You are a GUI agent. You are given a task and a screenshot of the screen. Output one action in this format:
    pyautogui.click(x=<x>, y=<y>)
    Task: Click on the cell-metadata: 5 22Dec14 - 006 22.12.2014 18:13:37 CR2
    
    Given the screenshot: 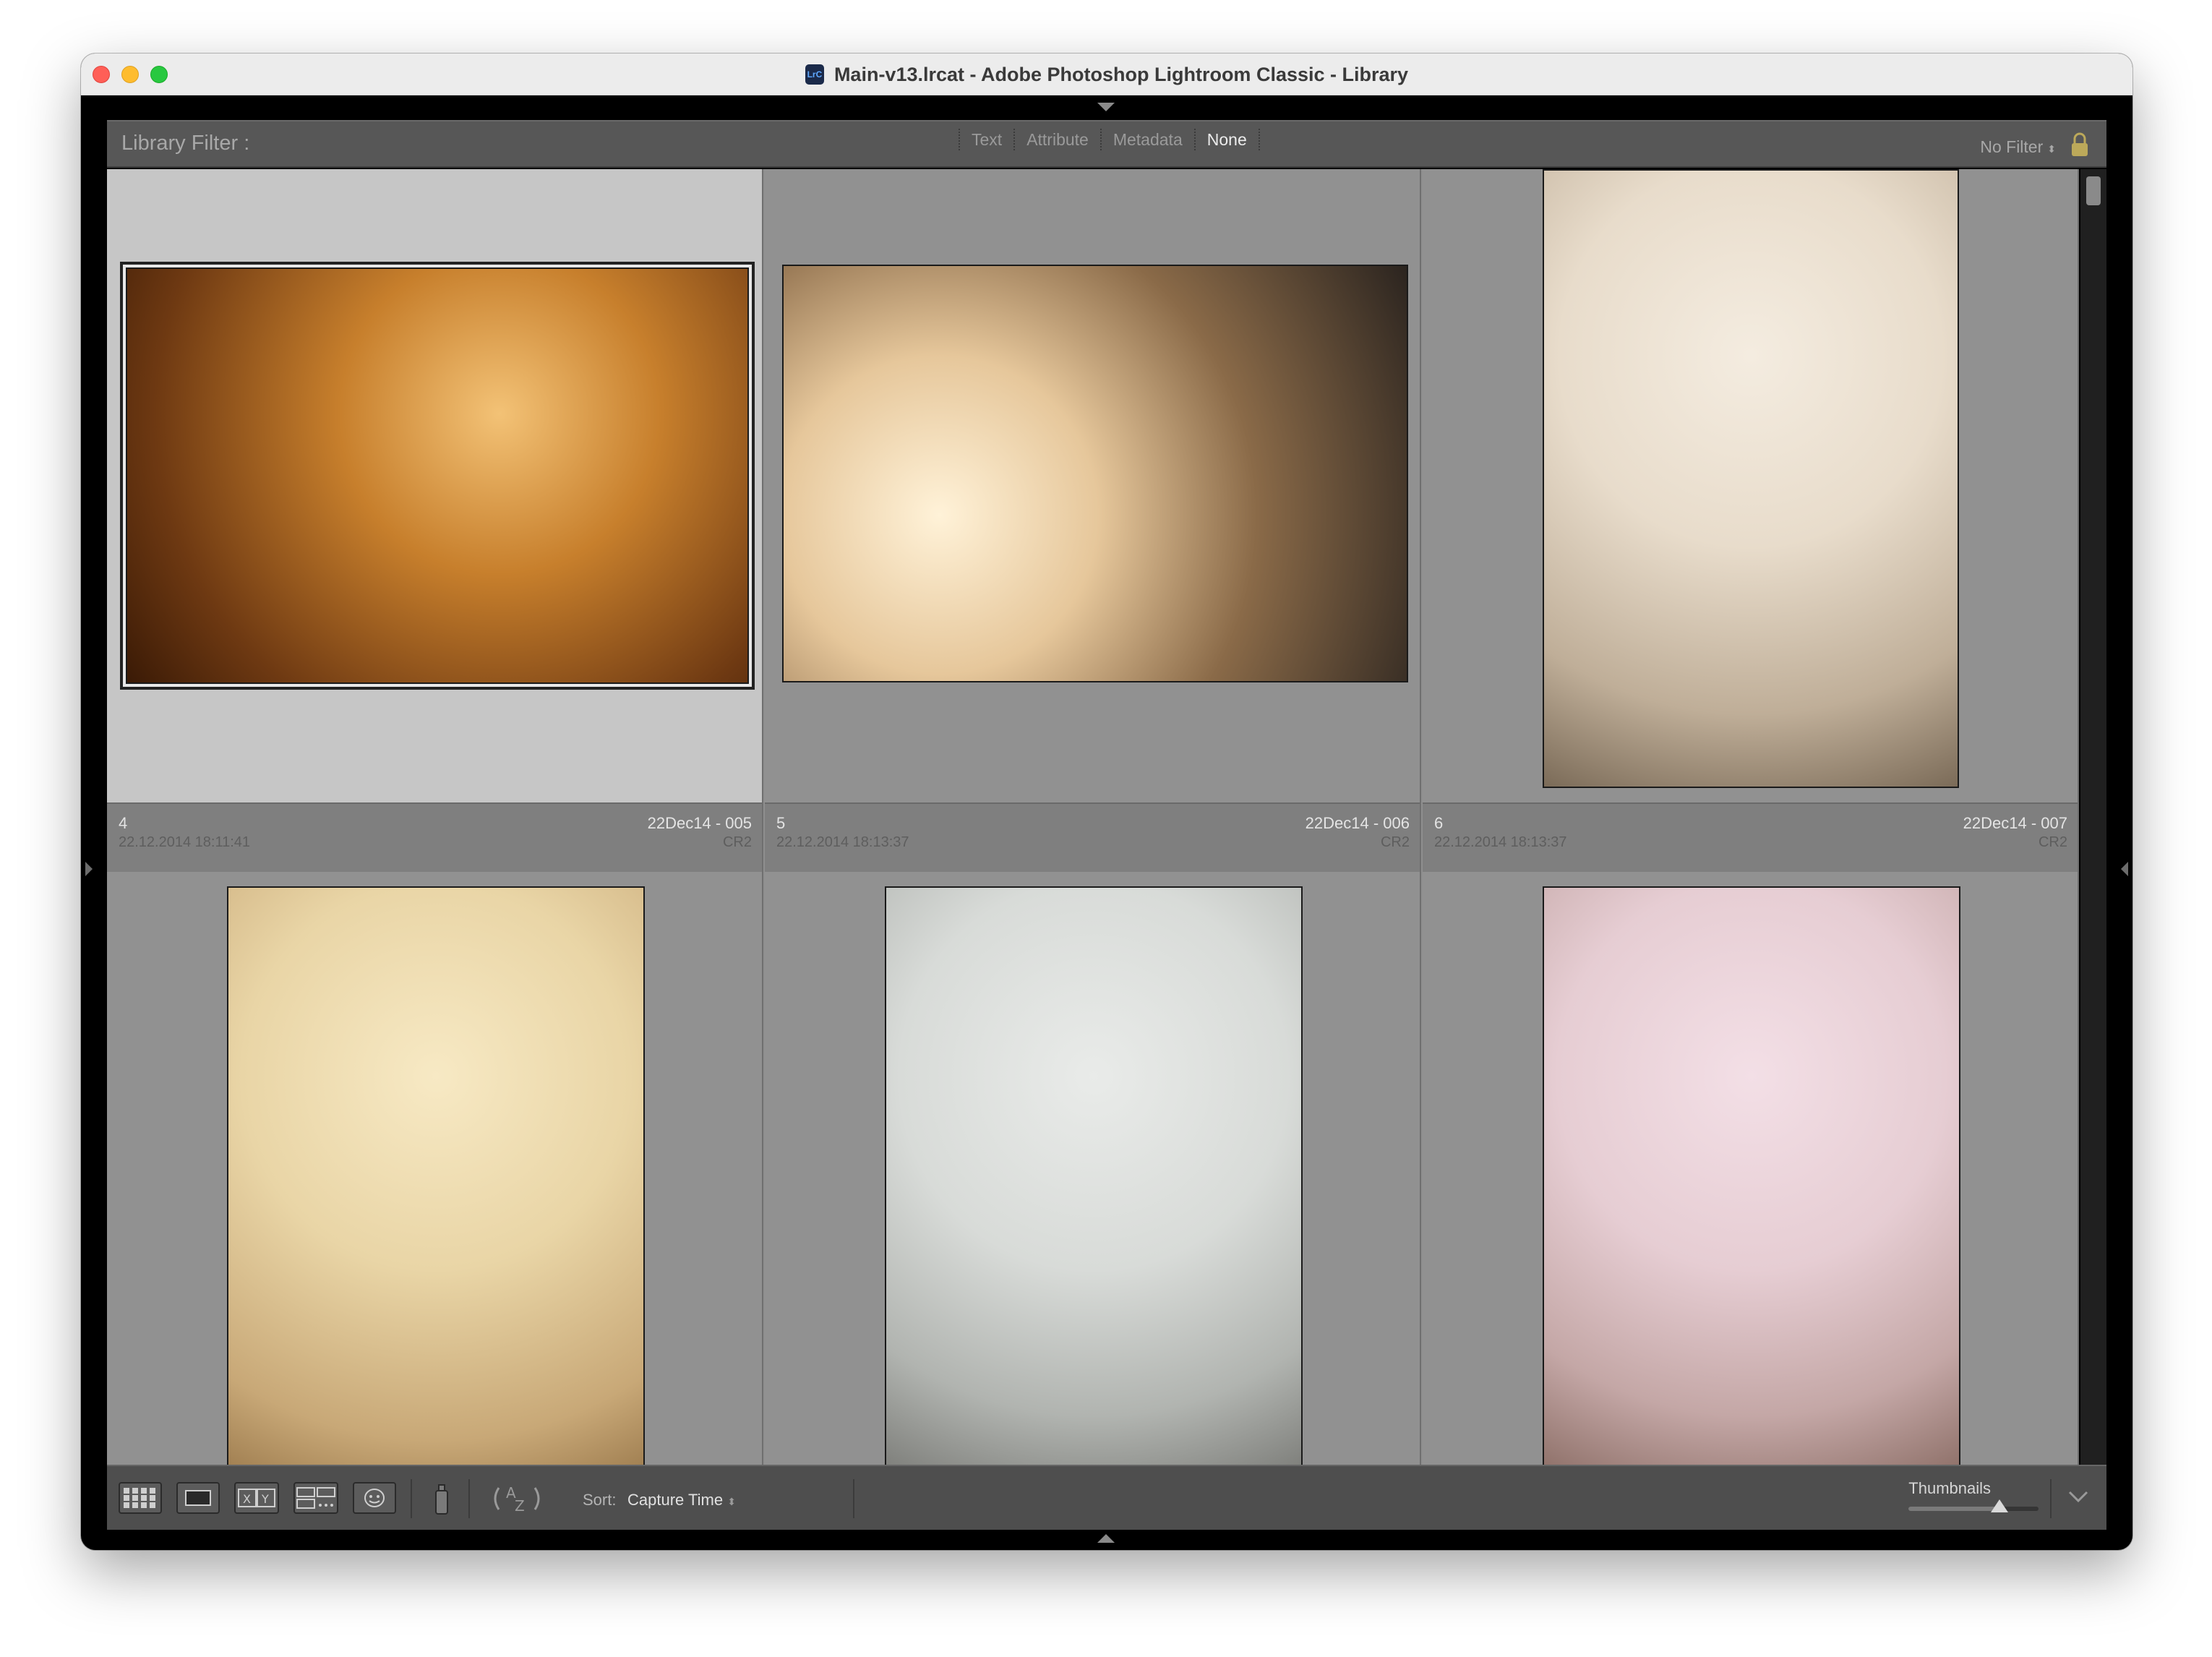 What is the action you would take?
    pyautogui.click(x=1092, y=837)
    